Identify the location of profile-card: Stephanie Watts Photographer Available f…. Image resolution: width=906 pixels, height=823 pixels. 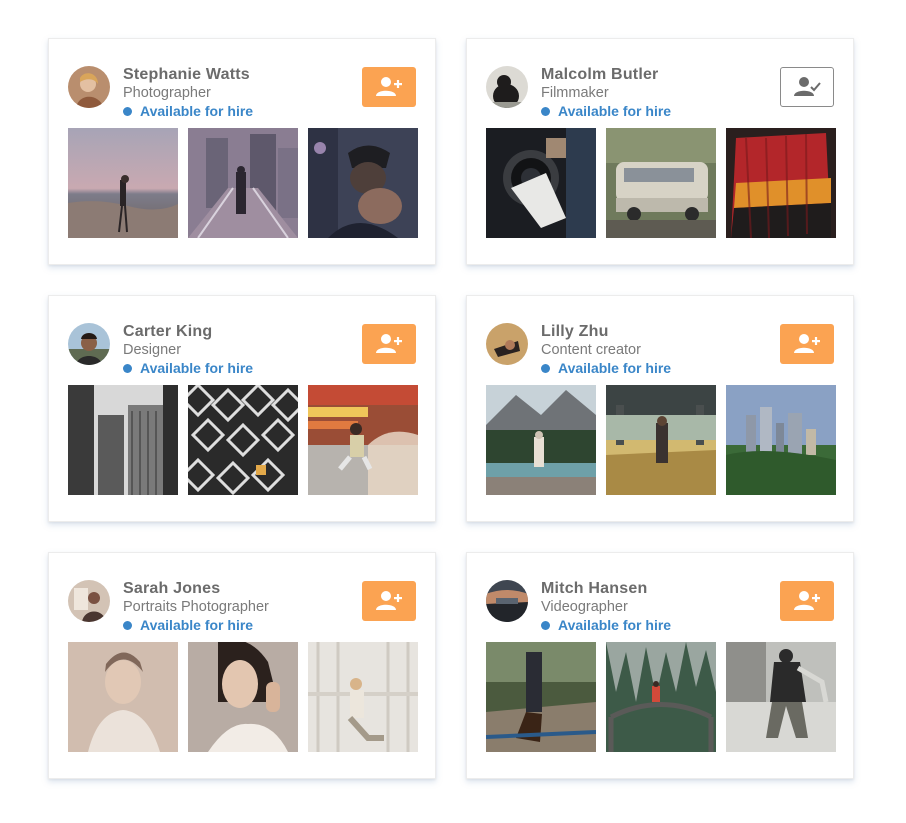
(242, 151).